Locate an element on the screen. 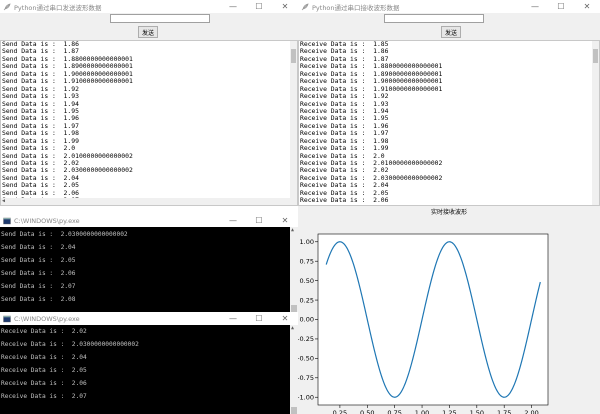 This screenshot has width=600, height=414. y-tick-label: -0.50 is located at coordinates (306, 359).